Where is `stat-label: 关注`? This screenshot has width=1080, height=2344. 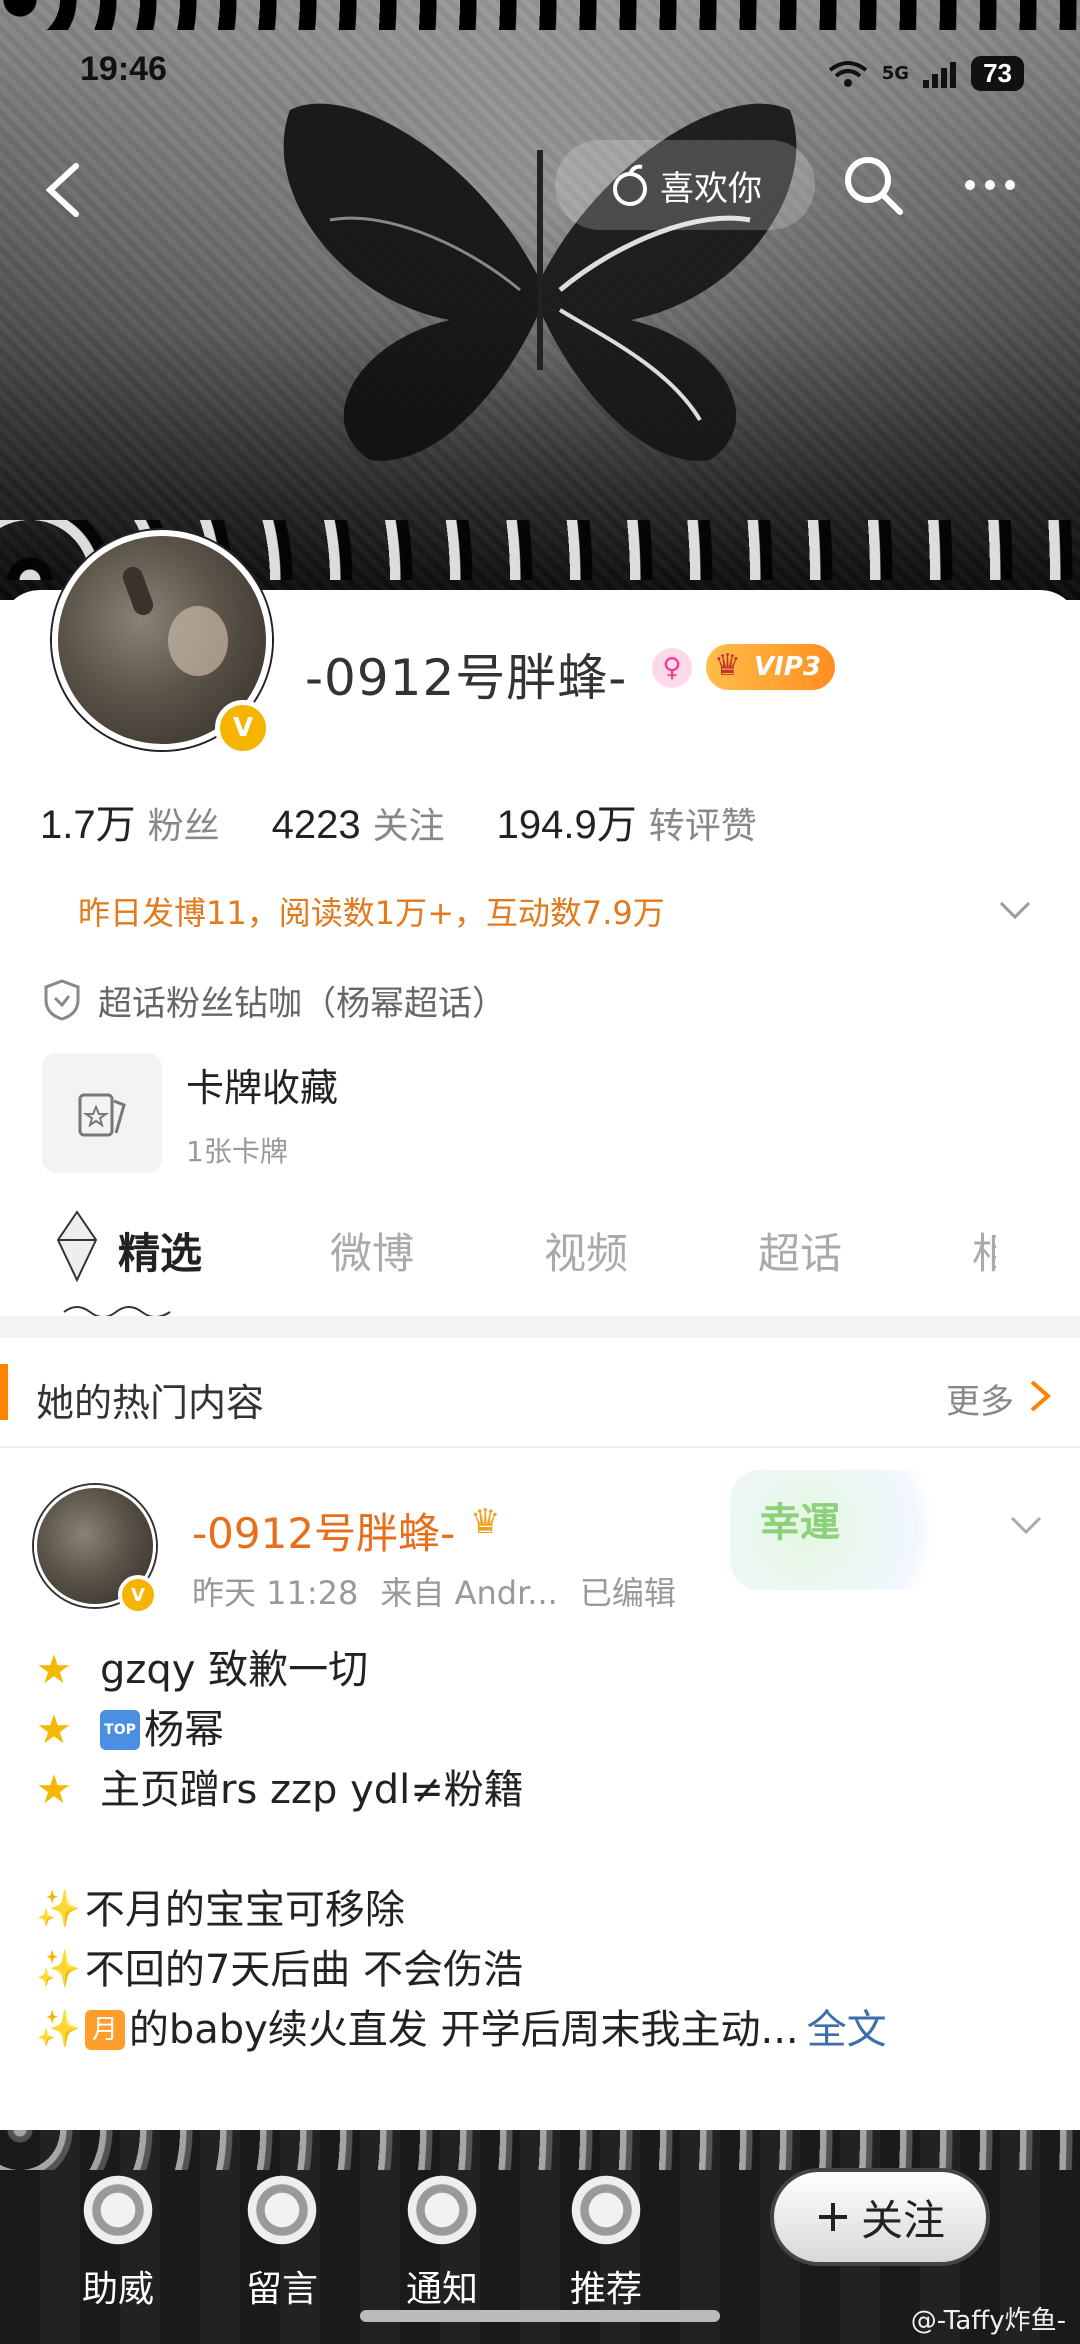
stat-label: 关注 is located at coordinates (408, 826).